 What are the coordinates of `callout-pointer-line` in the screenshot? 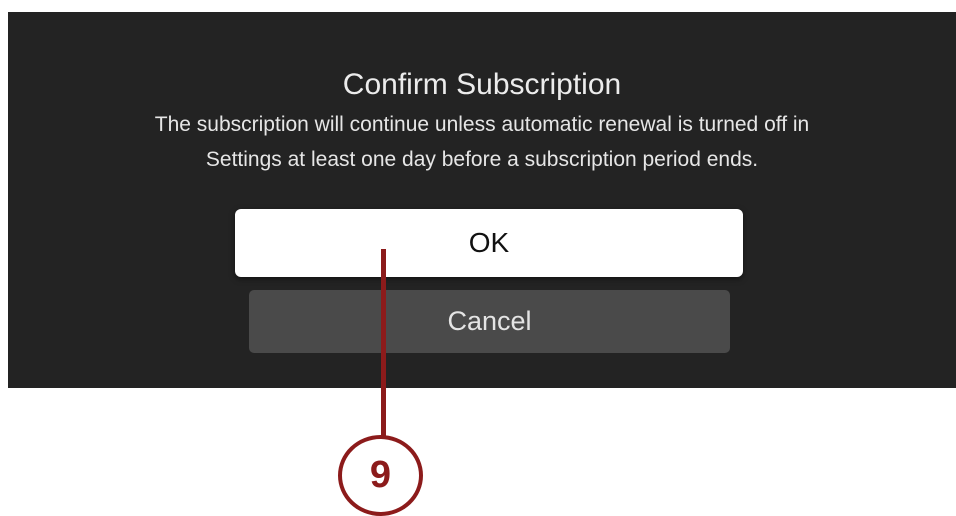 It's located at (383, 343).